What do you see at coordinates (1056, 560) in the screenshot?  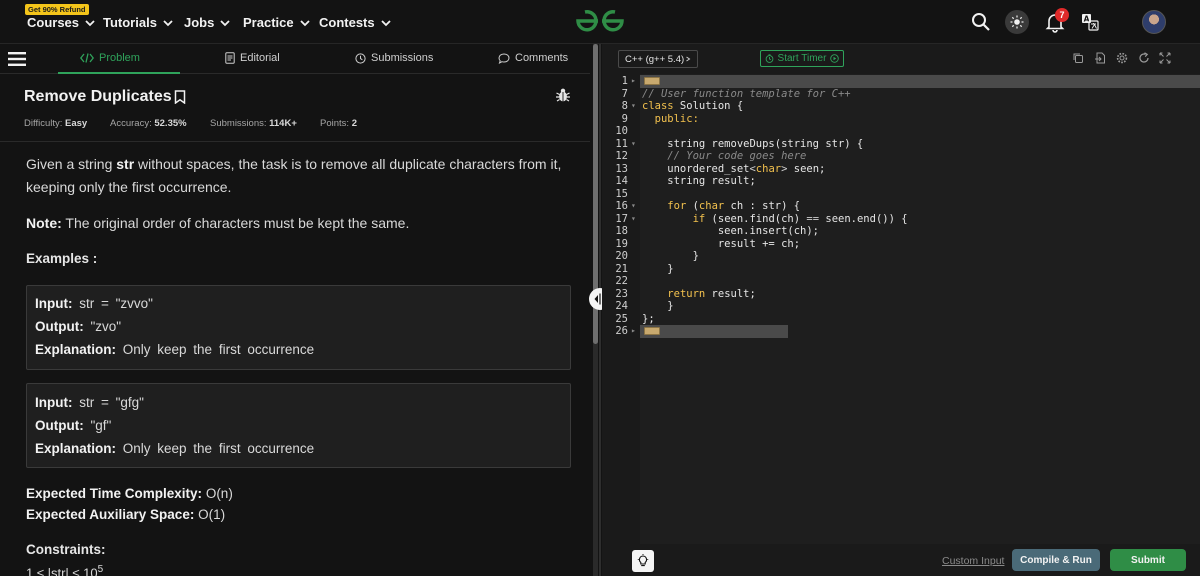 I see `compile-run-button: Compile & Run` at bounding box center [1056, 560].